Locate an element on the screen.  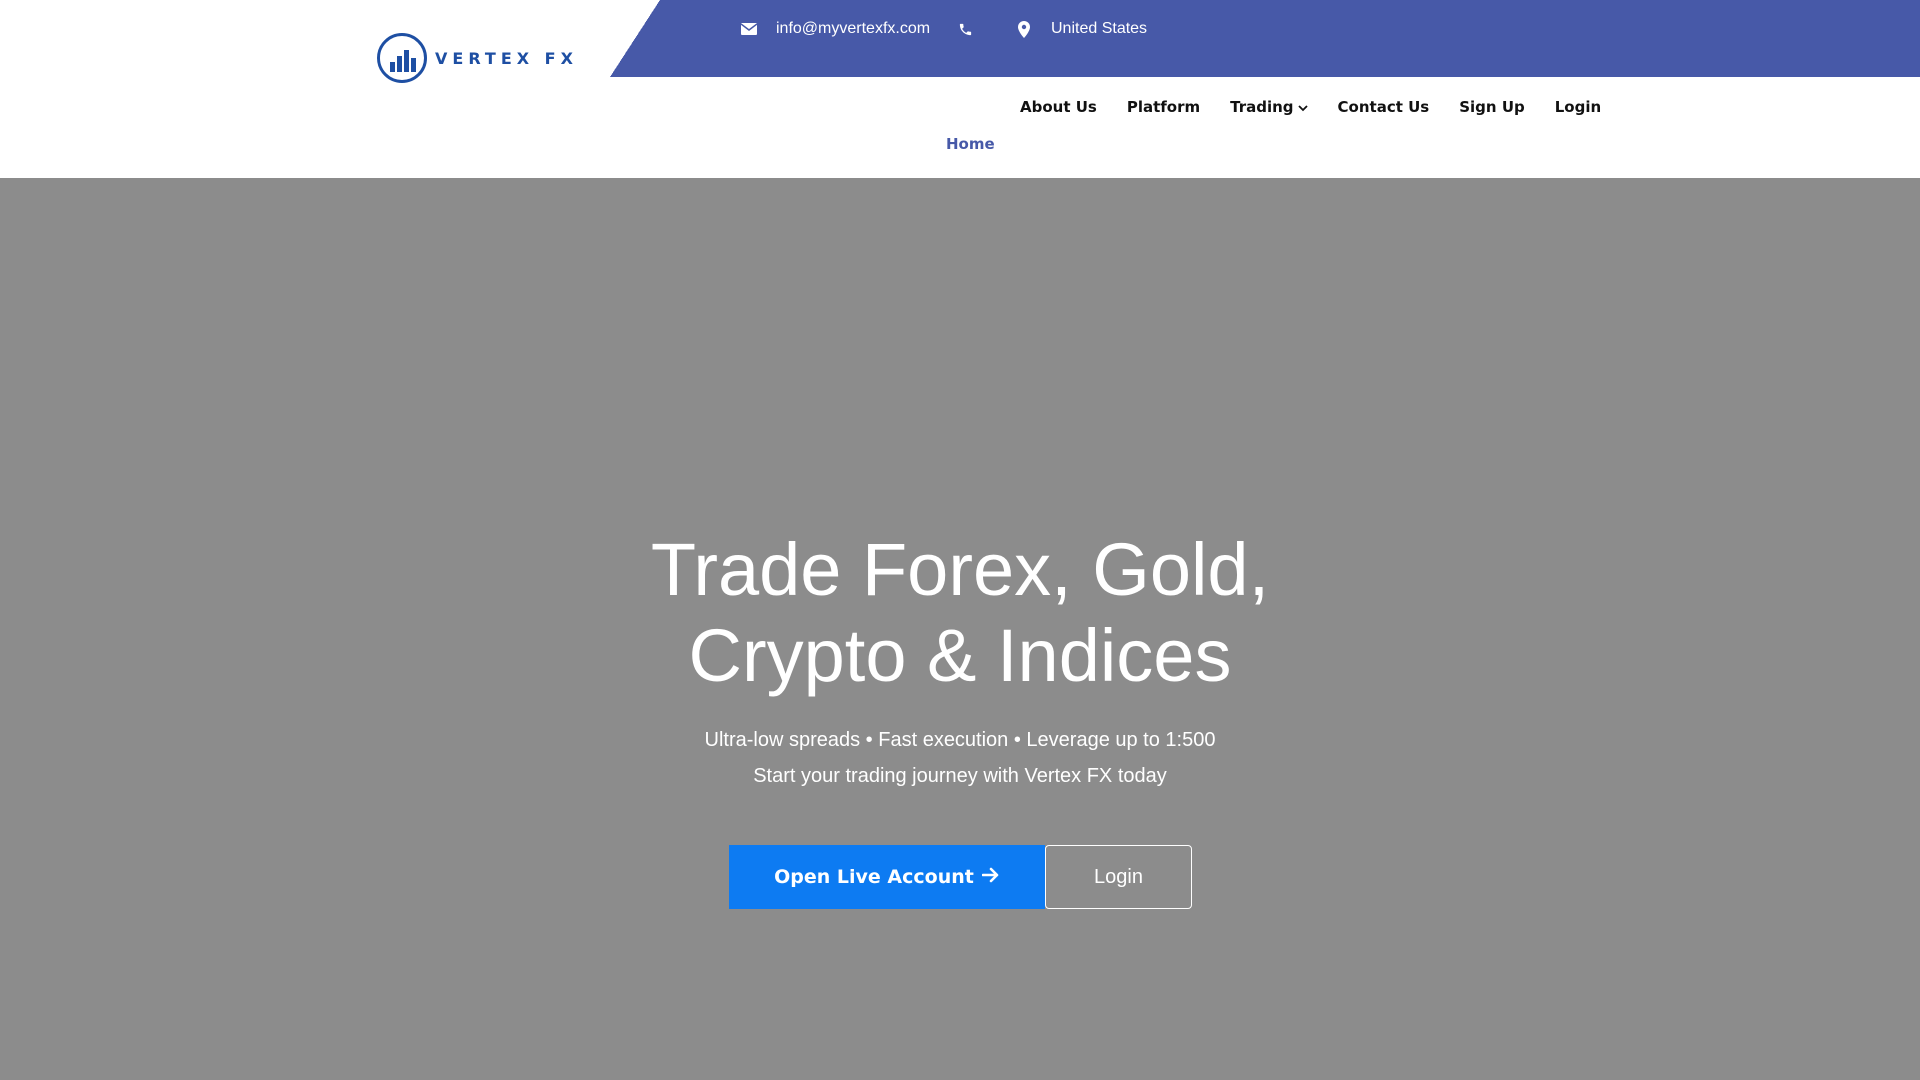
chevron-down-icon is located at coordinates (1302, 107).